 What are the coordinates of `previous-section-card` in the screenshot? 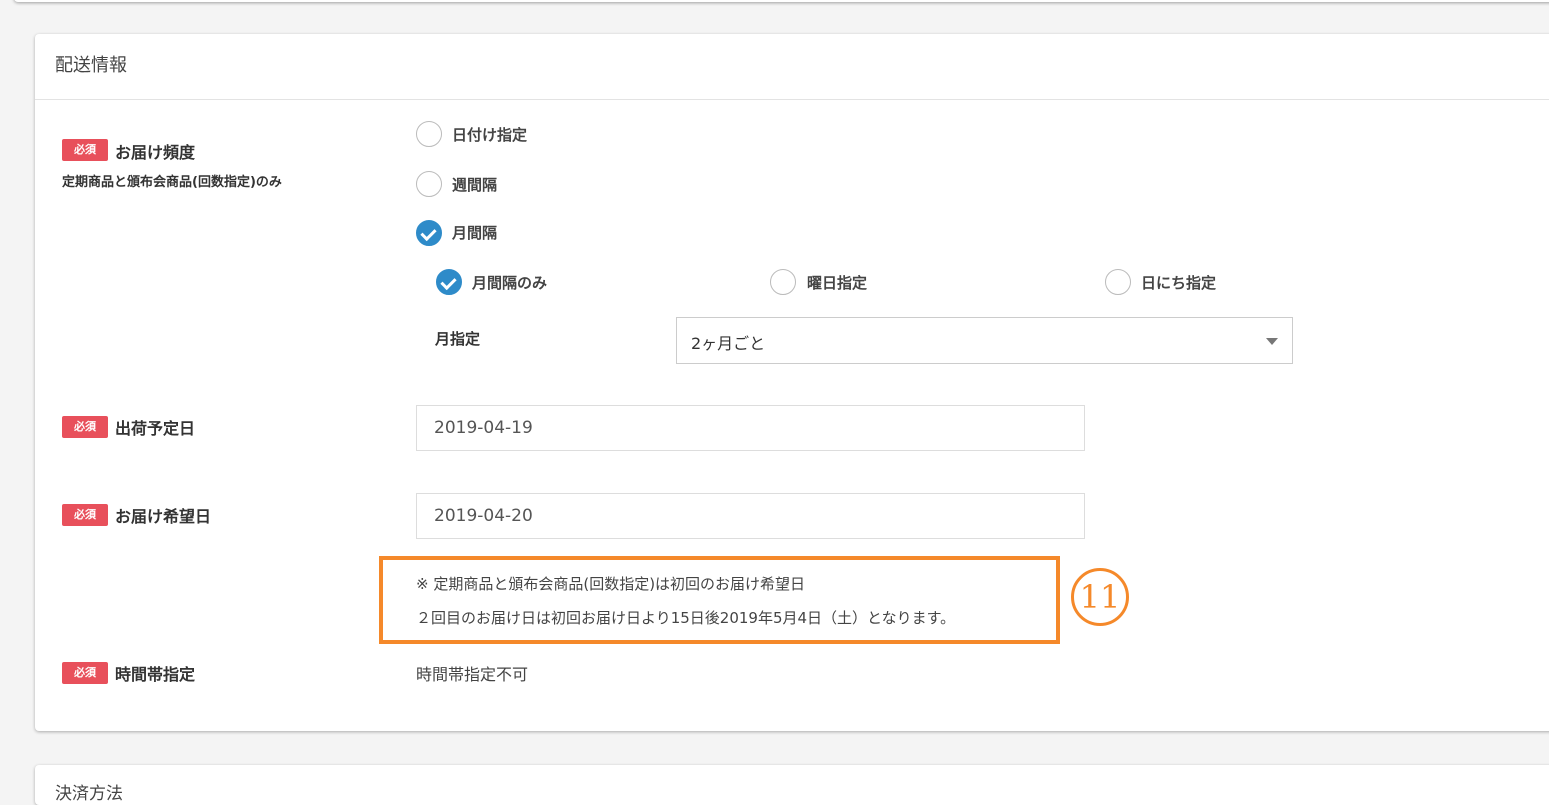 It's located at (781, 1).